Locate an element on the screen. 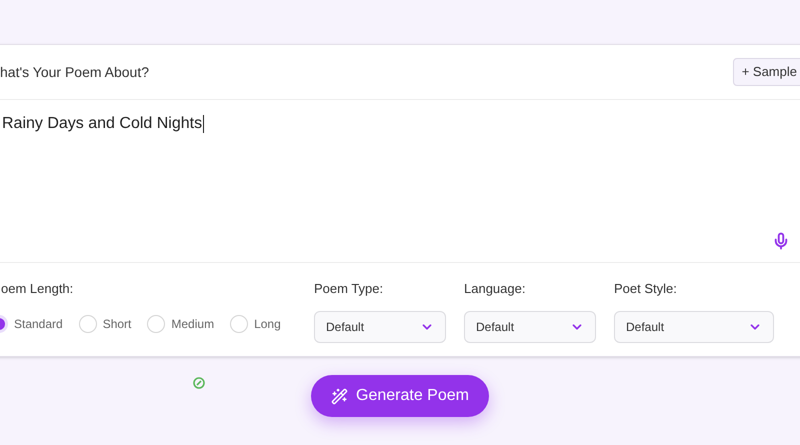 The width and height of the screenshot is (800, 445). magic-wand-icon is located at coordinates (339, 396).